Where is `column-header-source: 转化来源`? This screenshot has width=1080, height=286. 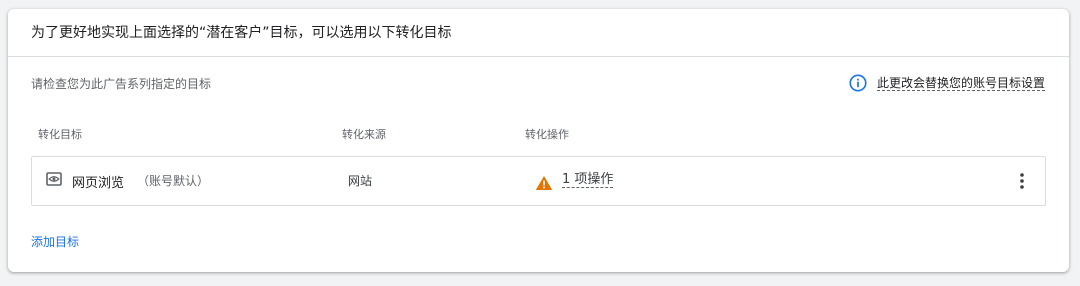
column-header-source: 转化来源 is located at coordinates (364, 134).